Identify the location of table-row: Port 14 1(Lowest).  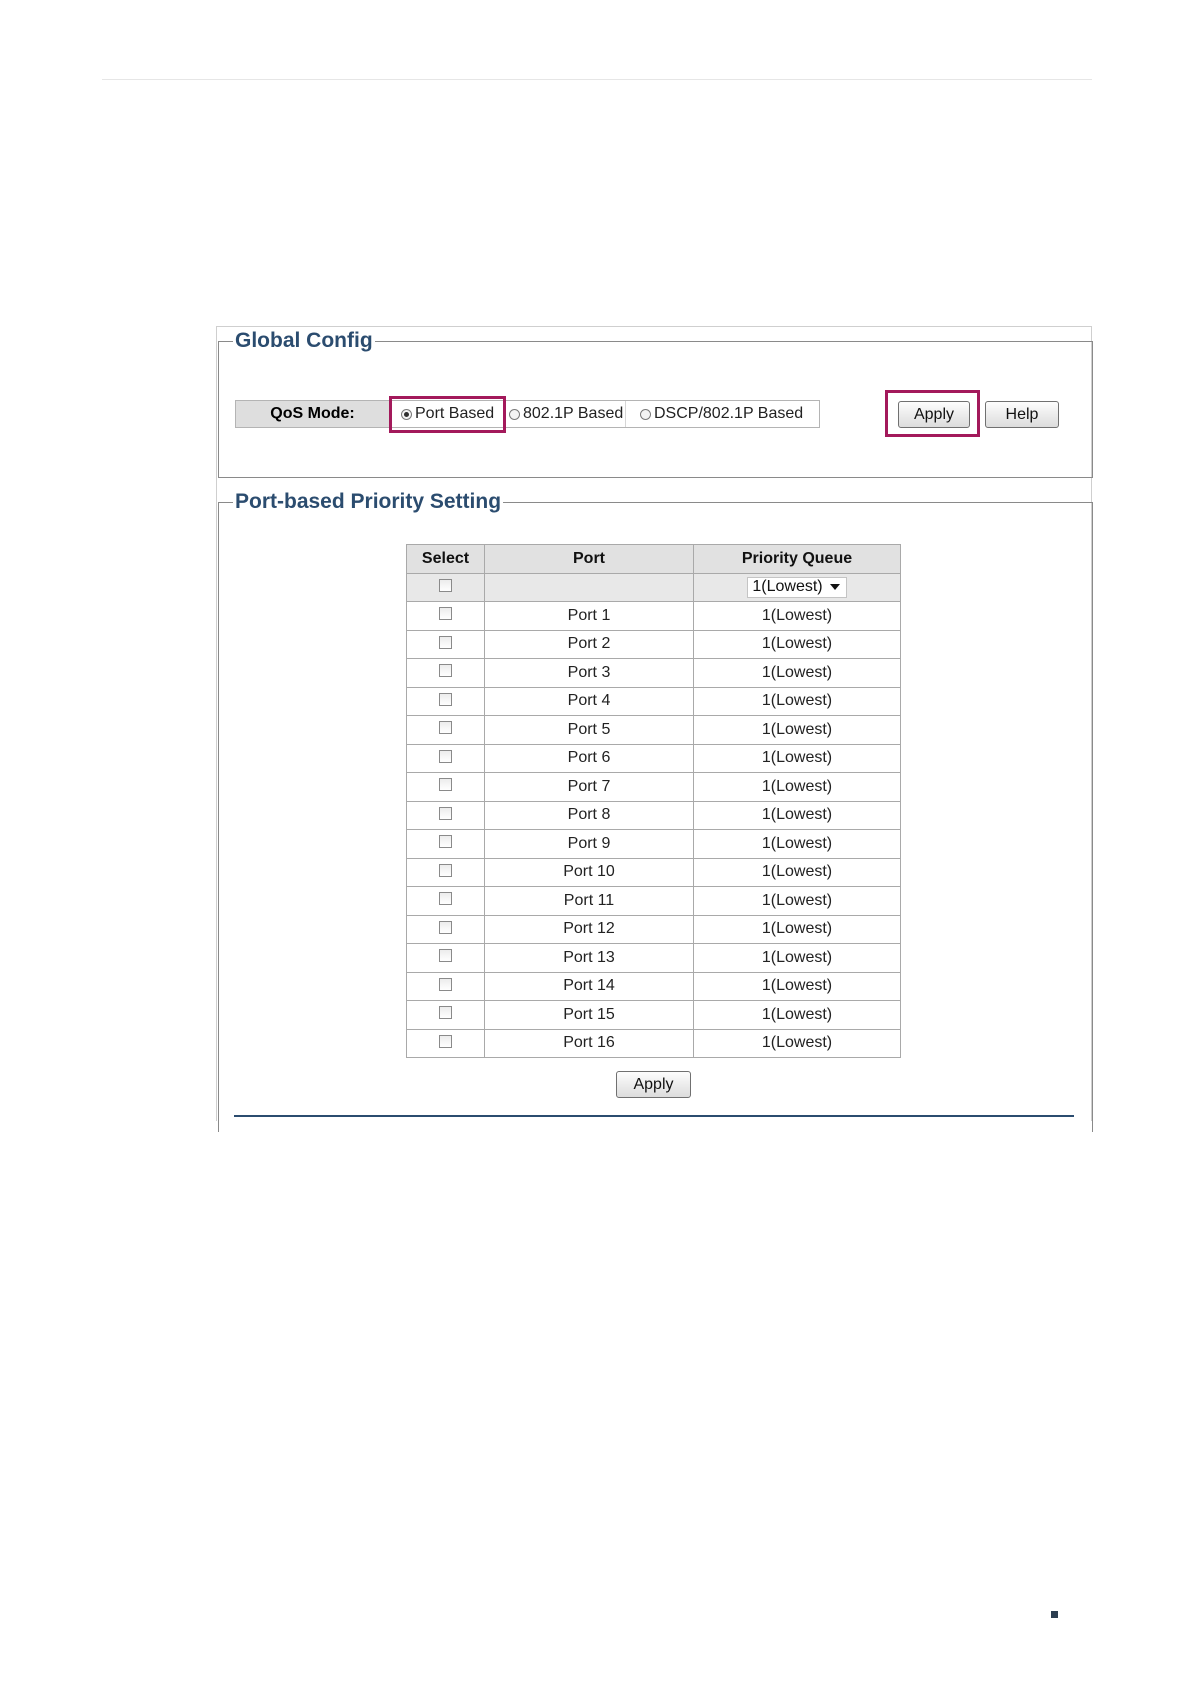
(653, 986).